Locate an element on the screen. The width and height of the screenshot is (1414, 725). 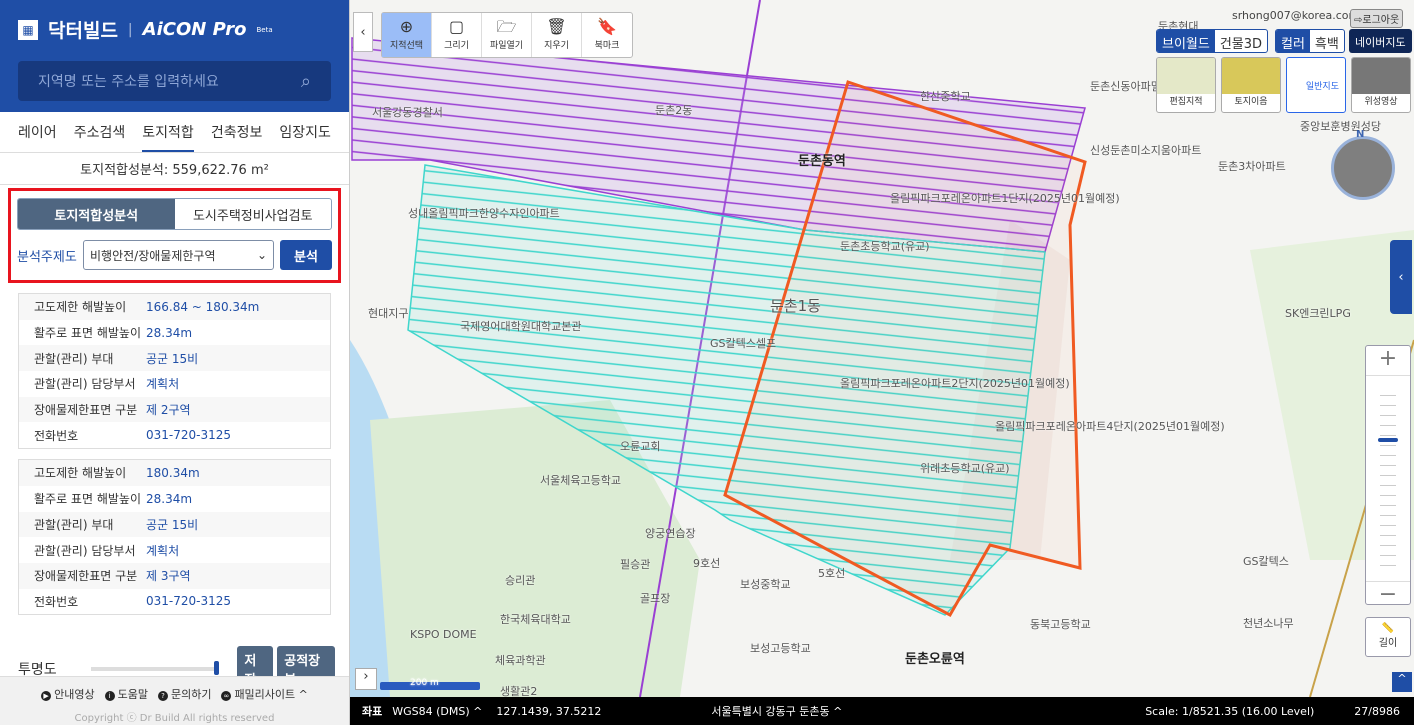
product-name: AiCON Pro is located at coordinates (194, 29).